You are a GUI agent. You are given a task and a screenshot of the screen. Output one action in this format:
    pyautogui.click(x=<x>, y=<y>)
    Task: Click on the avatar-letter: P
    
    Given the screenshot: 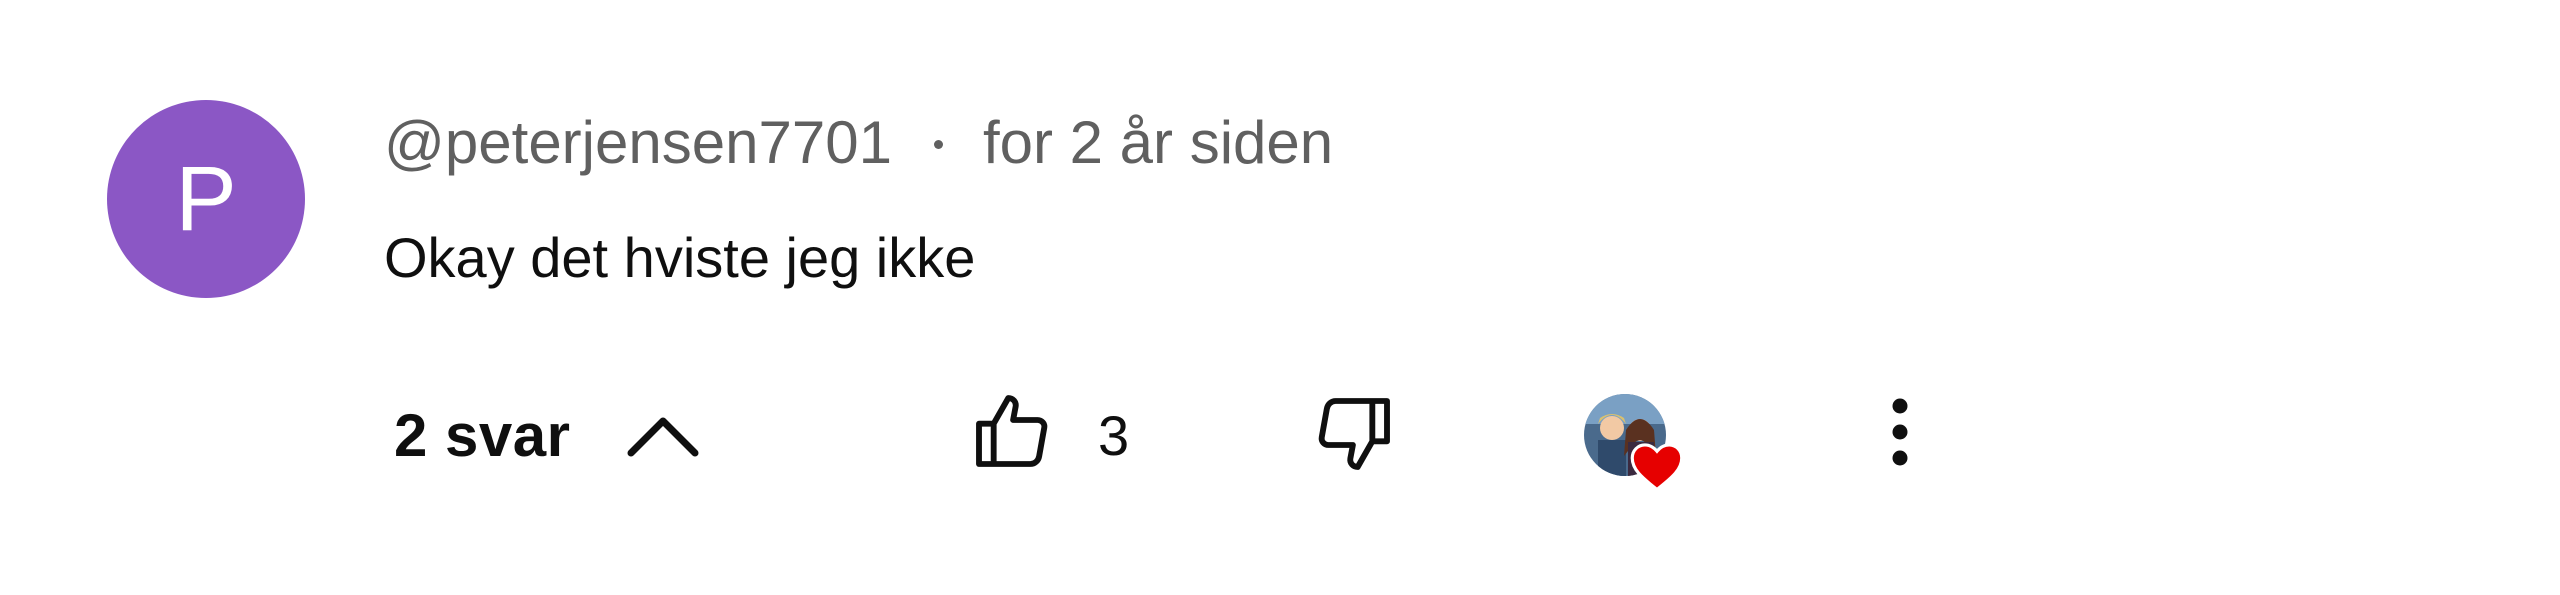 What is the action you would take?
    pyautogui.click(x=206, y=199)
    